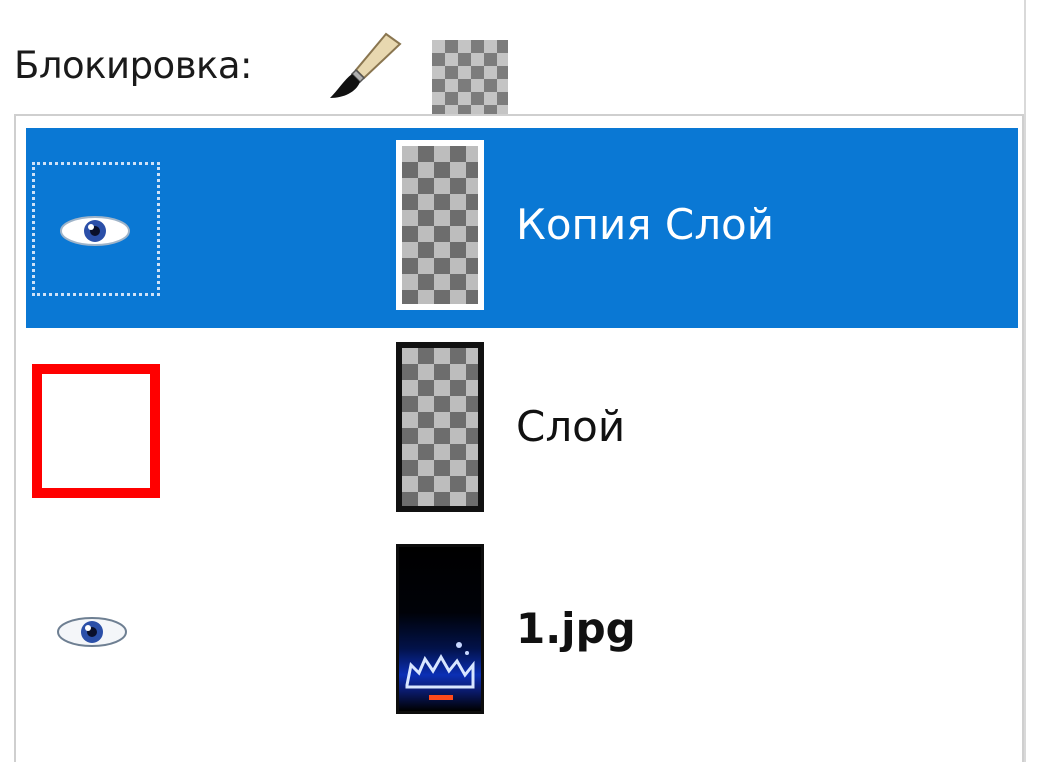 Image resolution: width=1046 pixels, height=762 pixels. What do you see at coordinates (133, 65) in the screenshot?
I see `lock-label: Блокировка:` at bounding box center [133, 65].